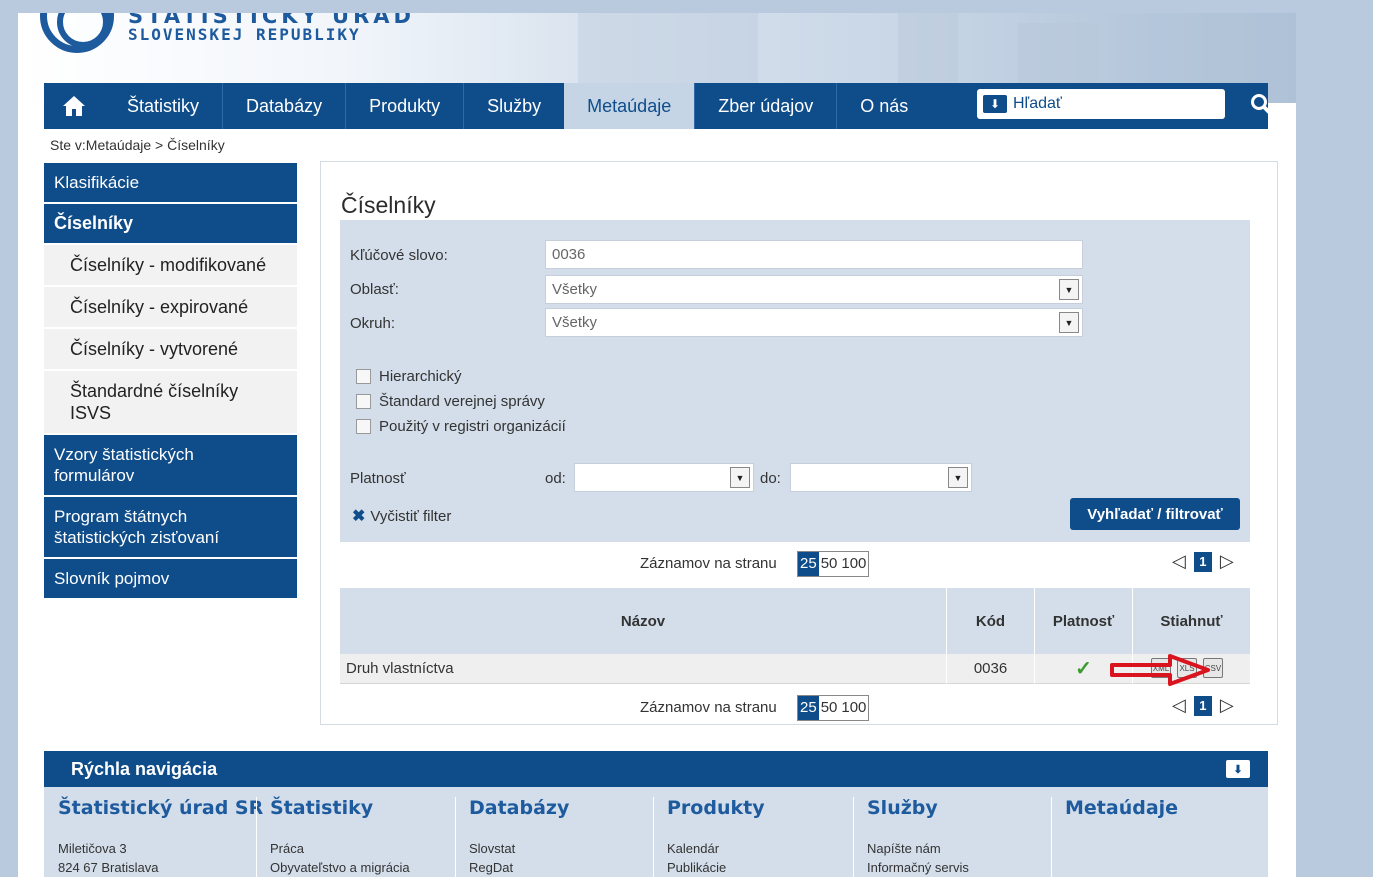 The width and height of the screenshot is (1373, 877). Describe the element at coordinates (555, 478) in the screenshot. I see `from-label: od:` at that location.